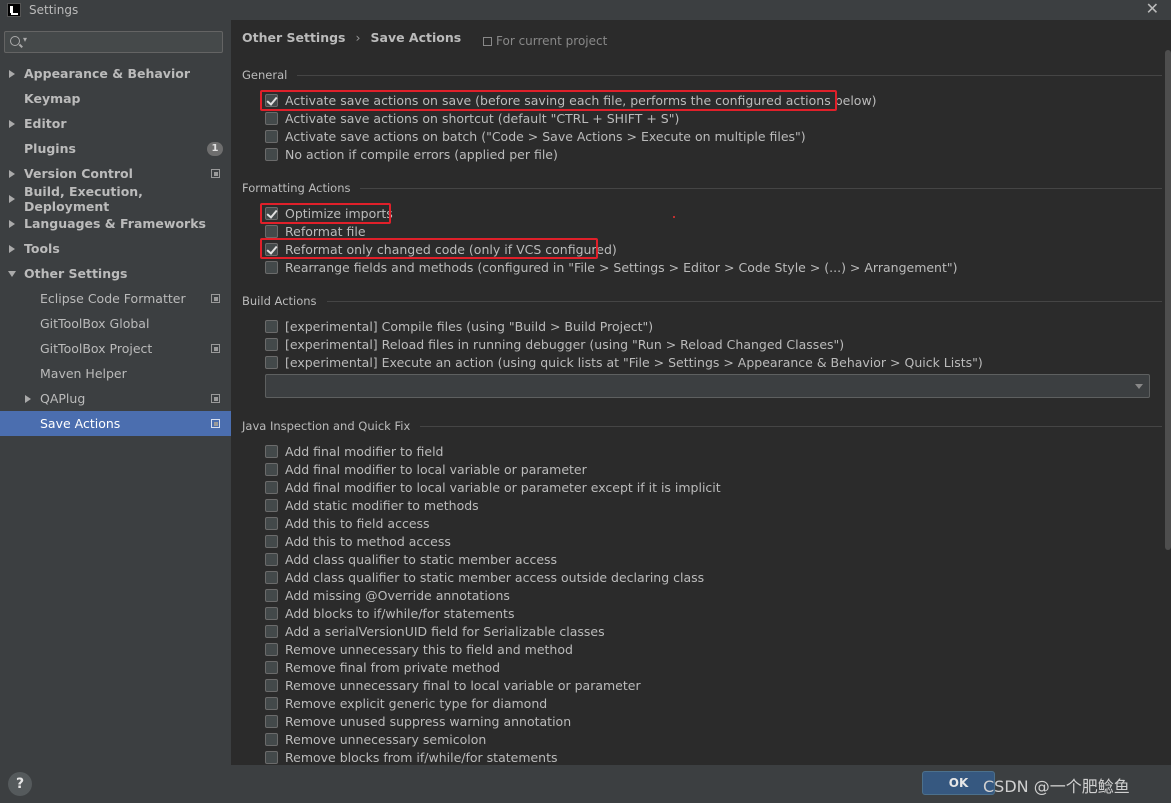 The height and width of the screenshot is (803, 1171). I want to click on sidebar-item-label: Languages & Frameworks, so click(115, 223).